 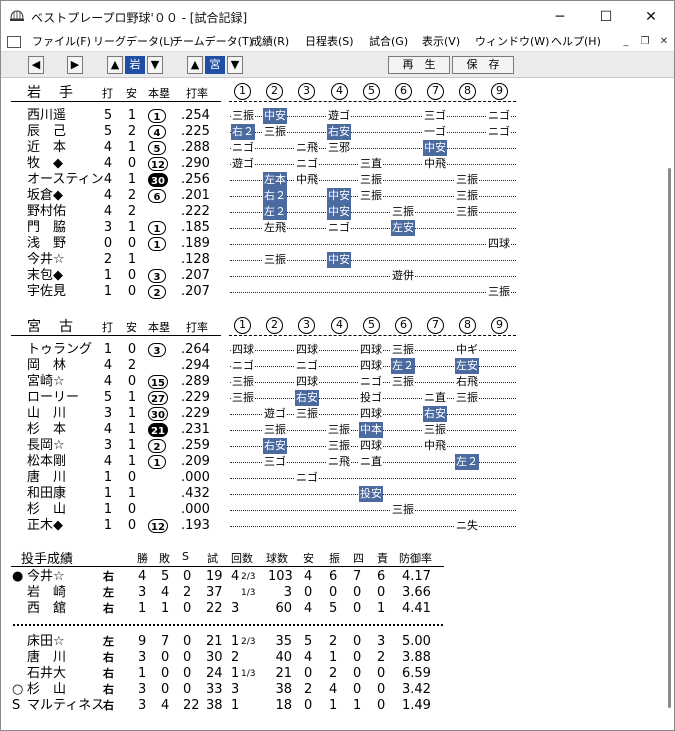 I want to click on pitch-count: 40, so click(x=283, y=657).